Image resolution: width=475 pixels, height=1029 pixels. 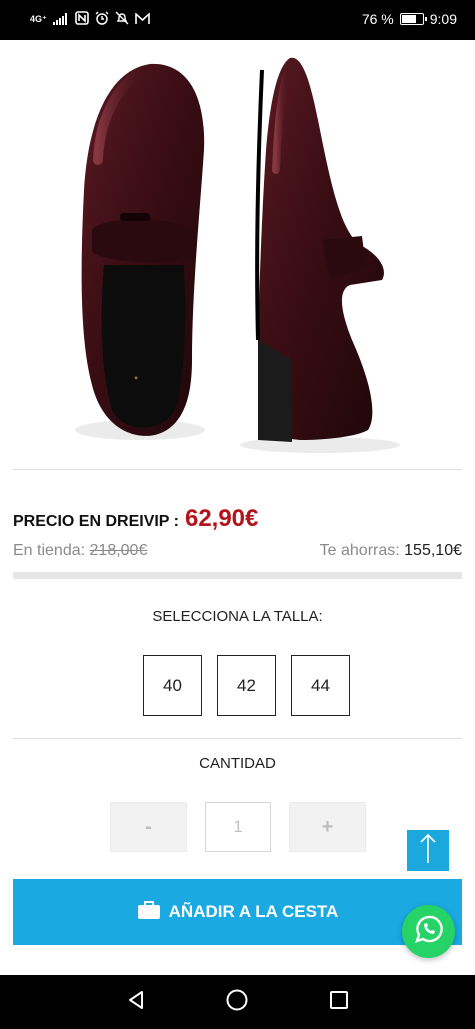 What do you see at coordinates (327, 827) in the screenshot?
I see `quantity-increase-button: +` at bounding box center [327, 827].